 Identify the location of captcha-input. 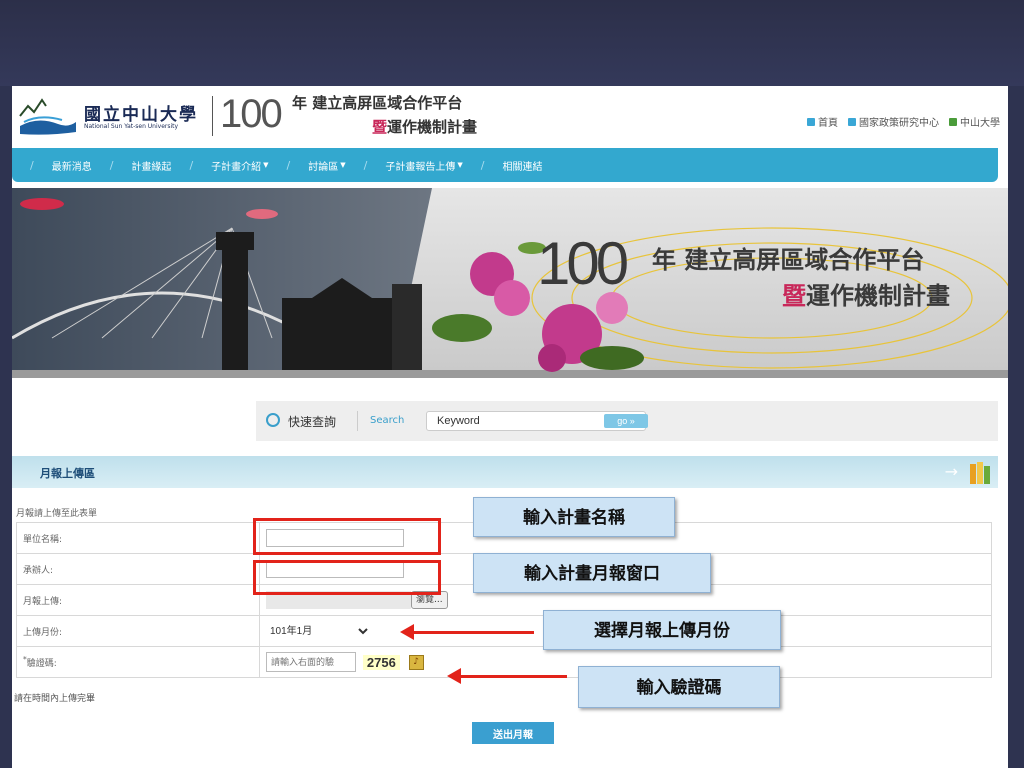
(311, 662).